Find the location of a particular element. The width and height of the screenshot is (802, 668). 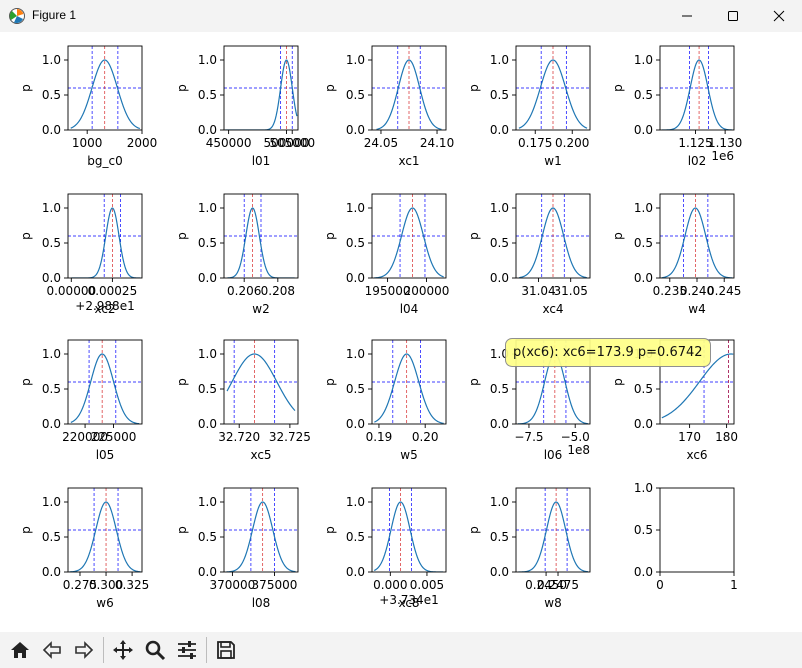

x-tick-label: 0.000 is located at coordinates (390, 585).